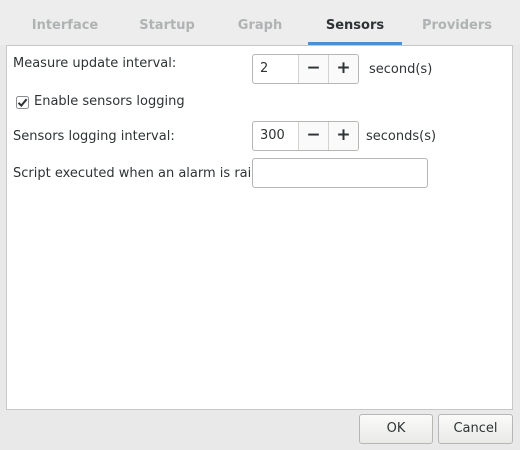  I want to click on measure-interval-unit: second(s), so click(401, 69).